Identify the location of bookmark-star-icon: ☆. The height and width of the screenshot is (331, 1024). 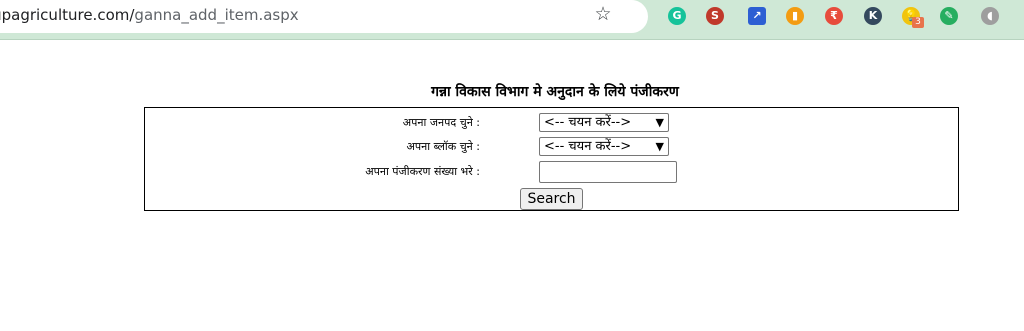
(603, 14).